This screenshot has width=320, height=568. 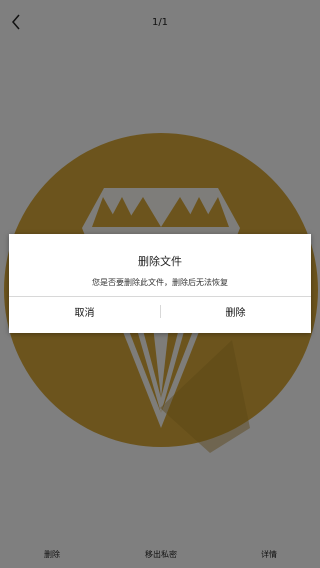 I want to click on dialog-divider, so click(x=160, y=296).